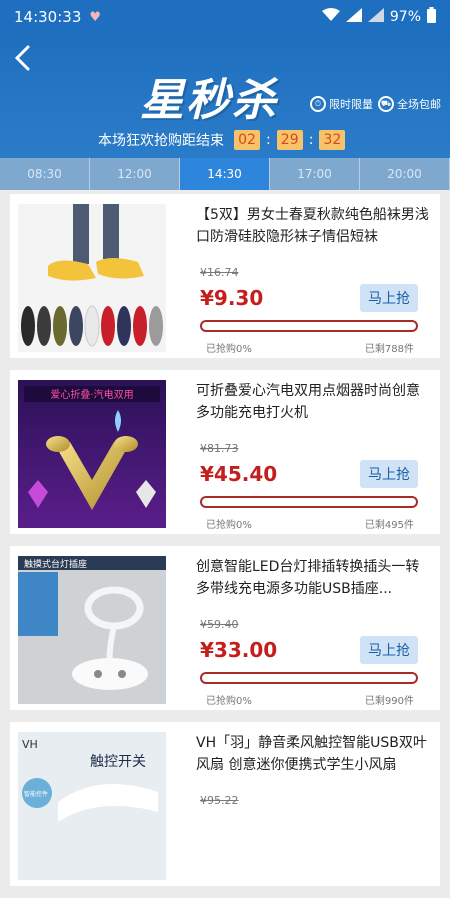 This screenshot has height=898, width=450. What do you see at coordinates (389, 701) in the screenshot?
I see `remaining-count: 已剩990件` at bounding box center [389, 701].